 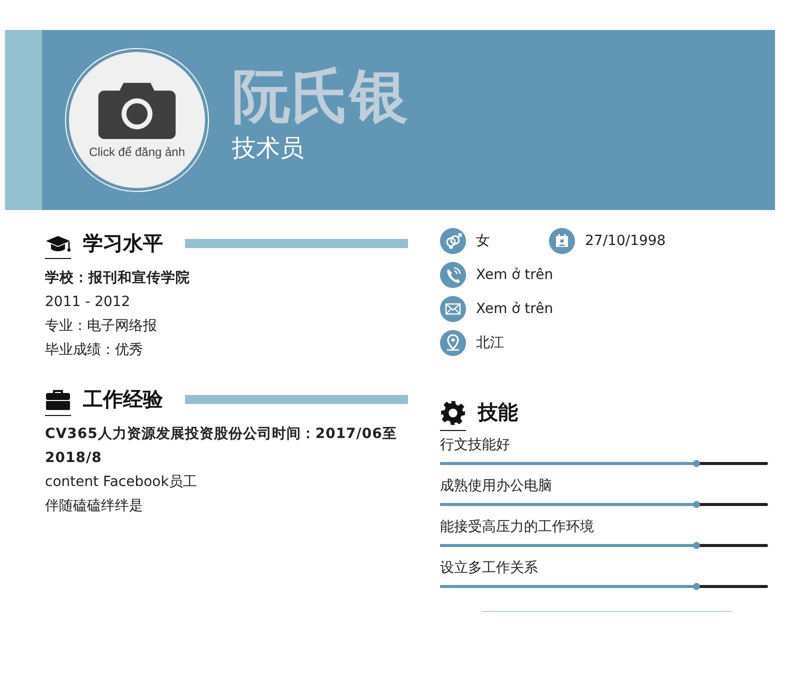 I want to click on entry-text: 专业：电子网络报, so click(x=101, y=326).